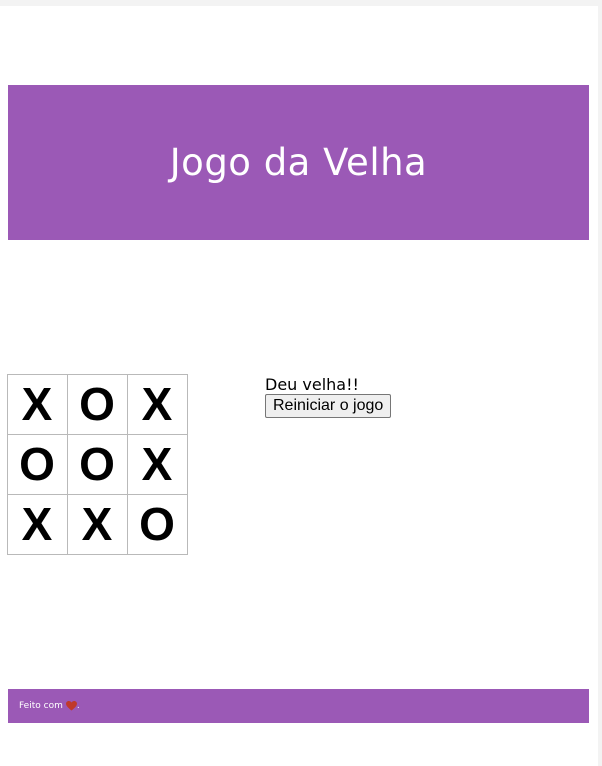  I want to click on restart-button: Reiniciar o jogo, so click(328, 406).